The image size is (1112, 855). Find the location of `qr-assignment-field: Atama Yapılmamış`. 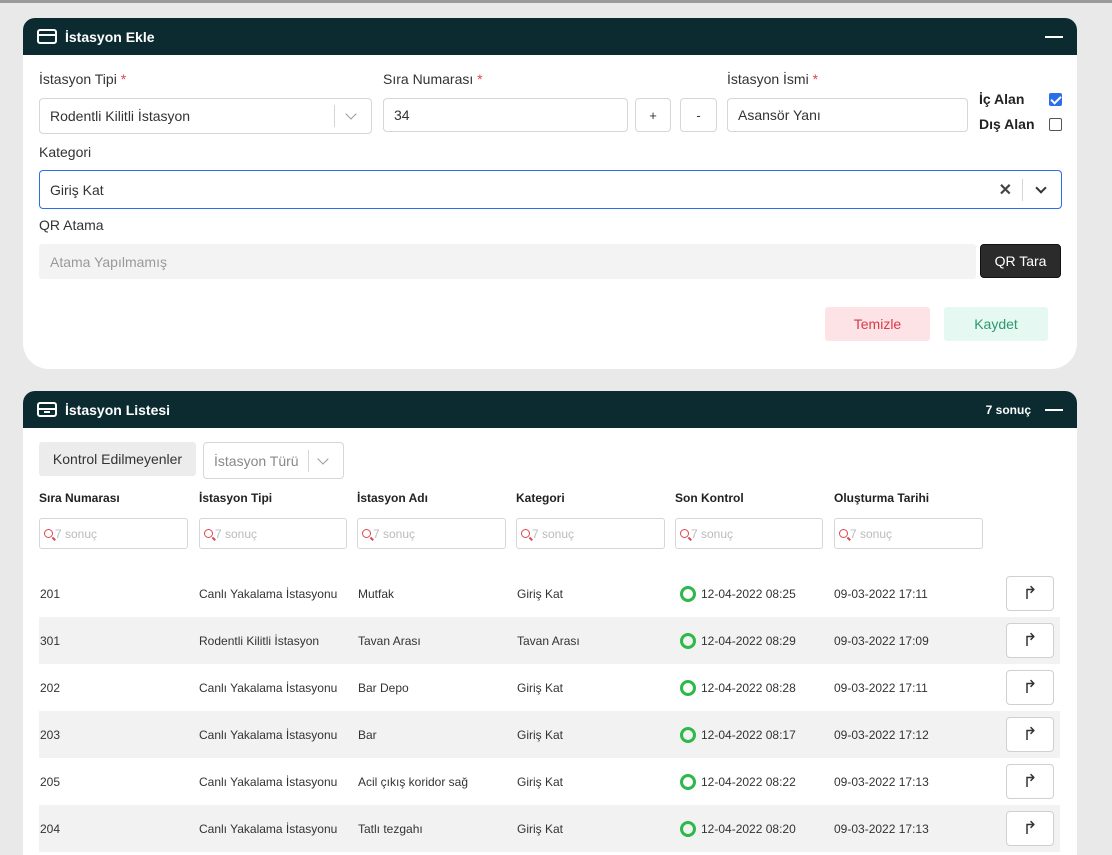

qr-assignment-field: Atama Yapılmamış is located at coordinates (507, 261).